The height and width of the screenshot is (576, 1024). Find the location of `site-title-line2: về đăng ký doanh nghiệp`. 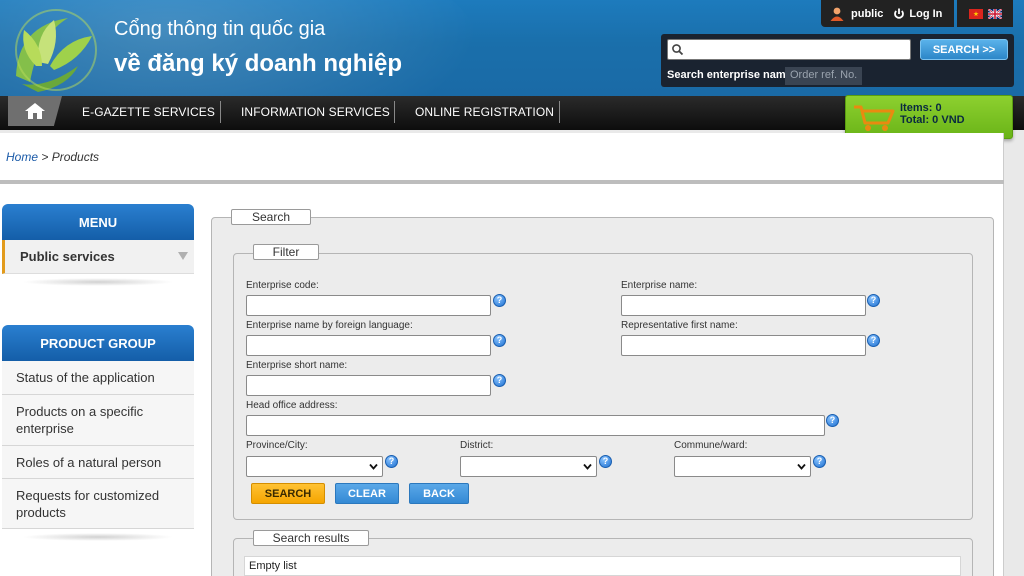

site-title-line2: về đăng ký doanh nghiệp is located at coordinates (258, 63).